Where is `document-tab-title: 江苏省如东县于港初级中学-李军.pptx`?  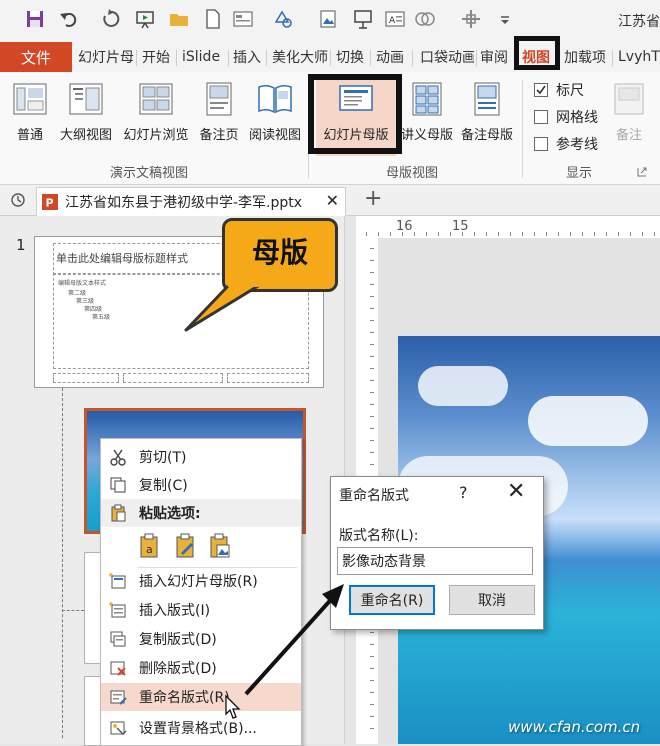 document-tab-title: 江苏省如东县于港初级中学-李军.pptx is located at coordinates (184, 203).